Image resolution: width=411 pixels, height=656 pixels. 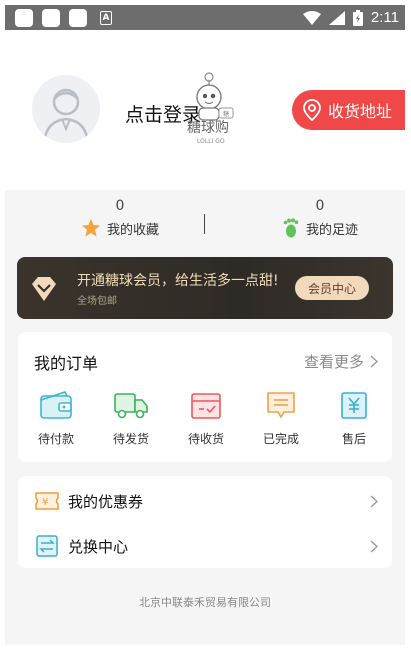 I want to click on footprints-stat: 0 我的足迹, so click(x=320, y=218).